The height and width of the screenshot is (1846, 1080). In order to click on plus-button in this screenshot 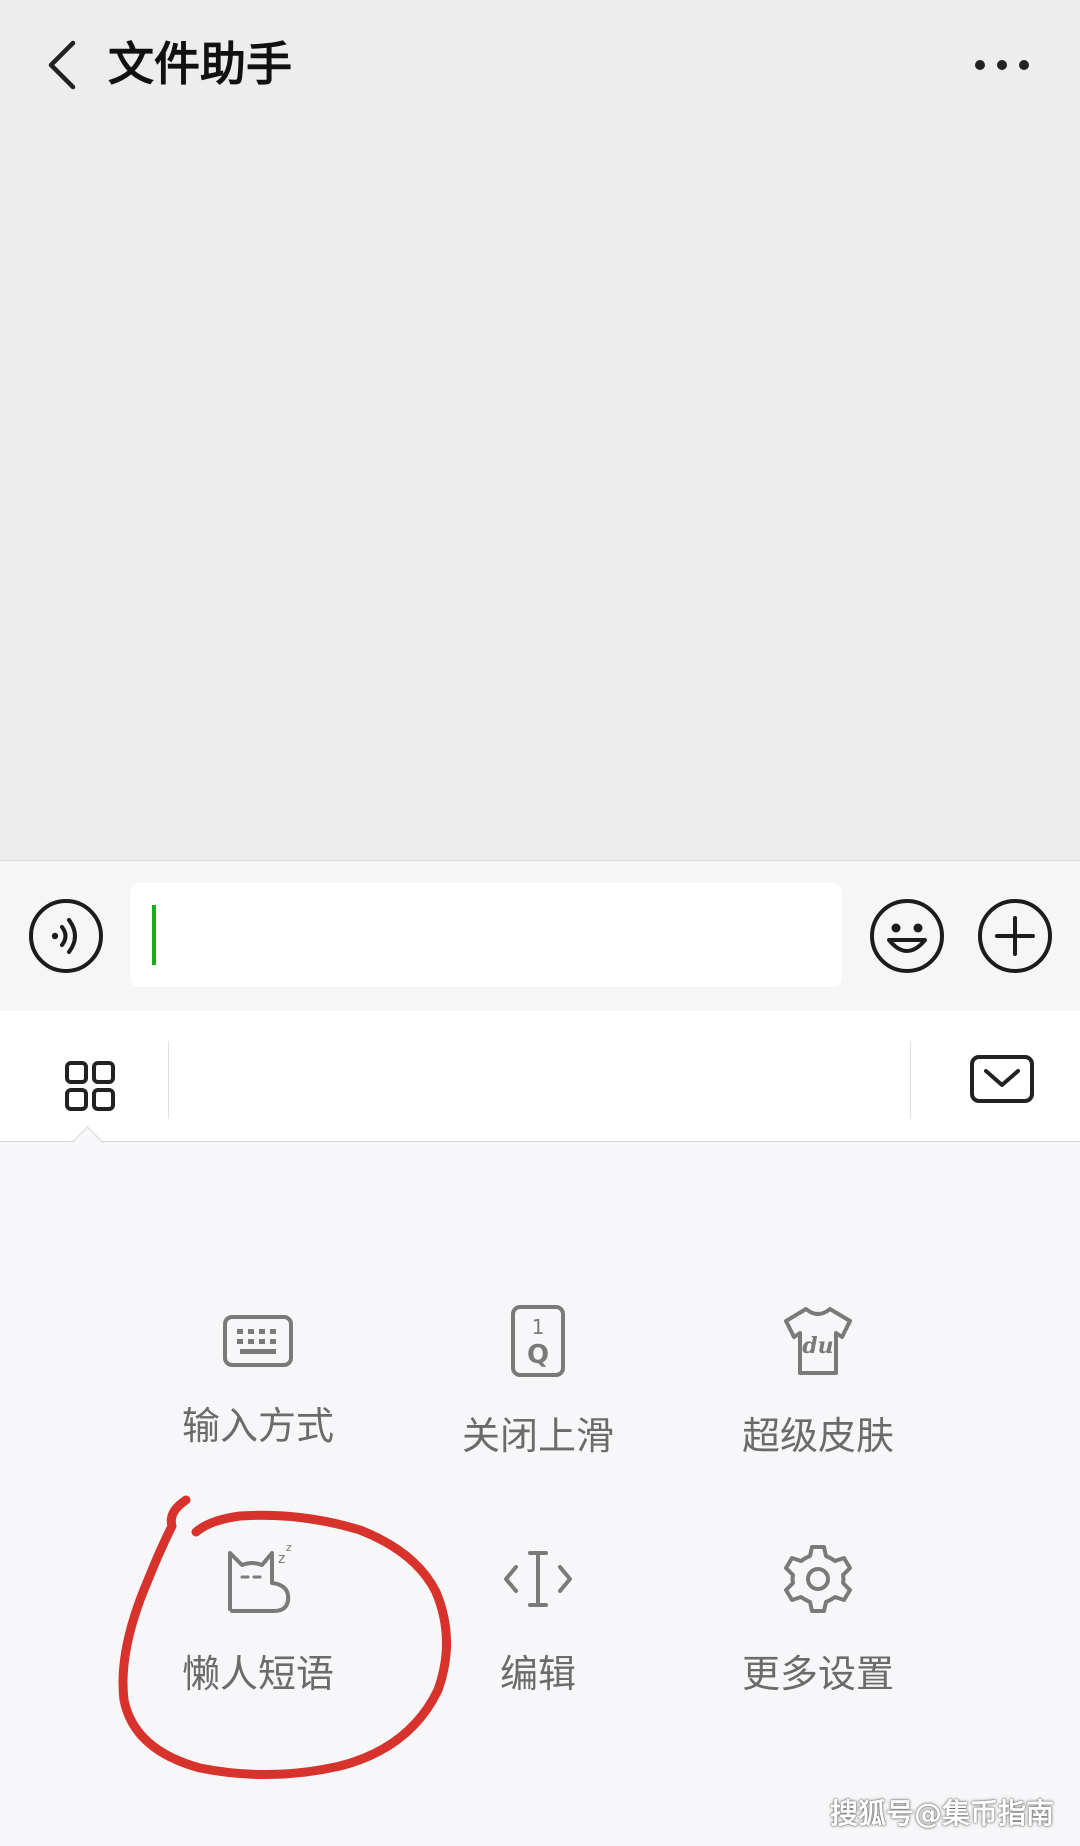, I will do `click(1015, 936)`.